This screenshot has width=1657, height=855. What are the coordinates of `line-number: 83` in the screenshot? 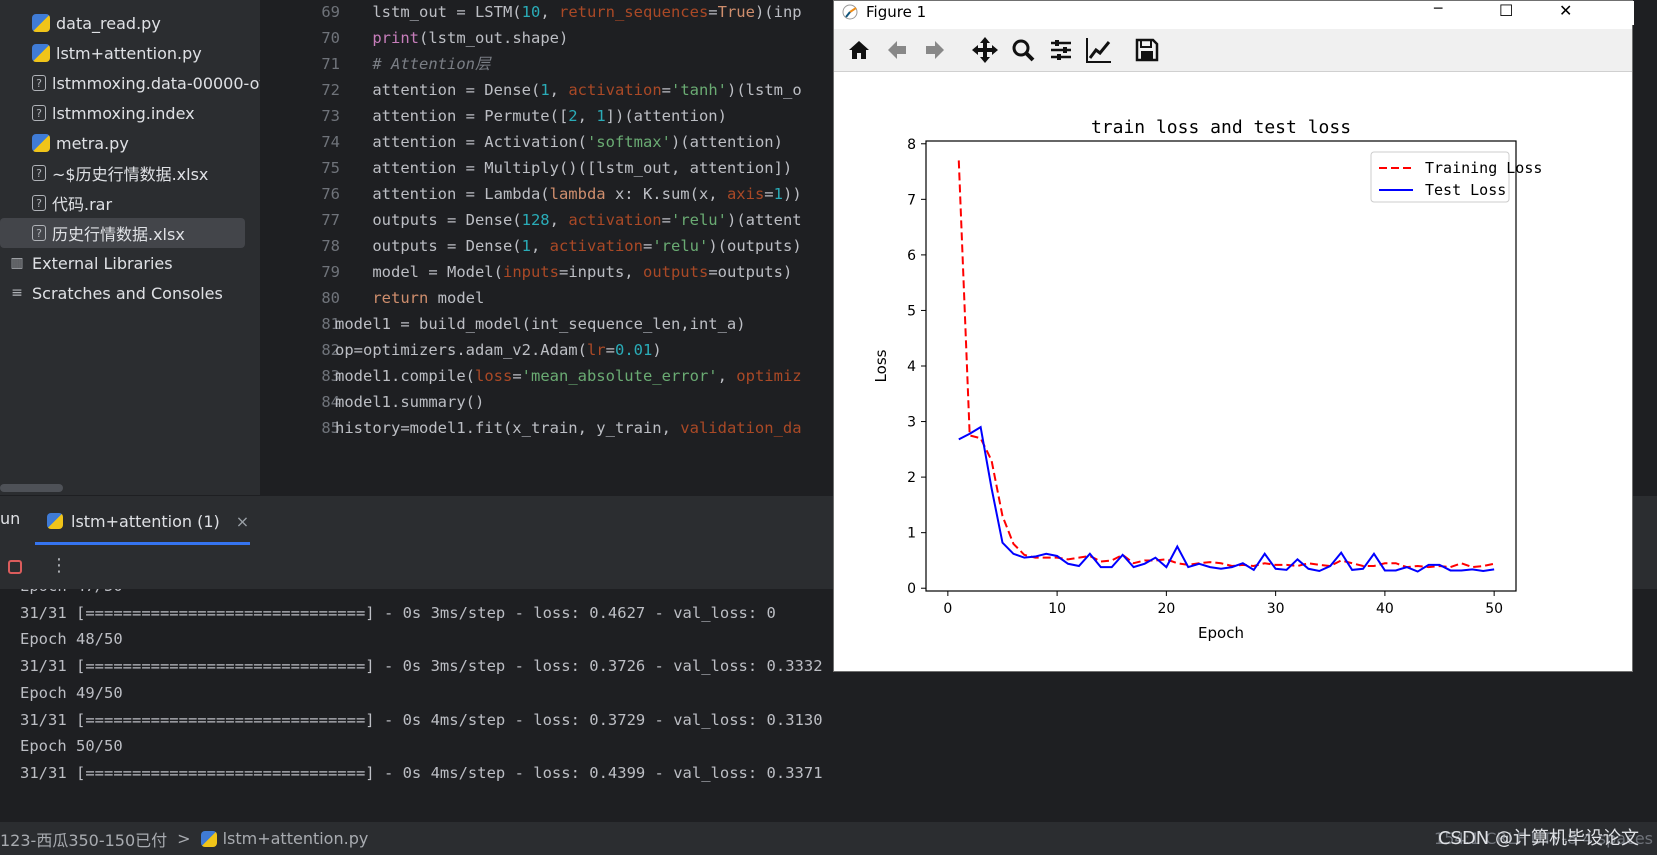 It's located at (330, 376).